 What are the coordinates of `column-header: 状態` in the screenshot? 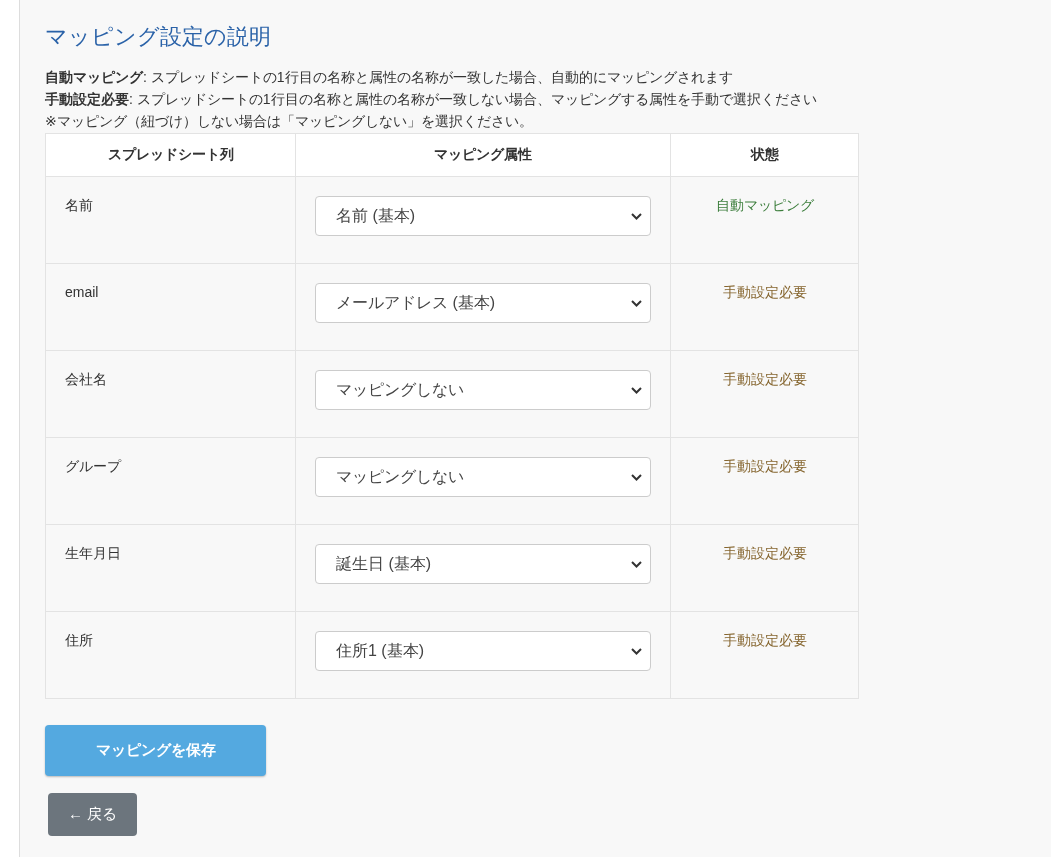 It's located at (764, 155).